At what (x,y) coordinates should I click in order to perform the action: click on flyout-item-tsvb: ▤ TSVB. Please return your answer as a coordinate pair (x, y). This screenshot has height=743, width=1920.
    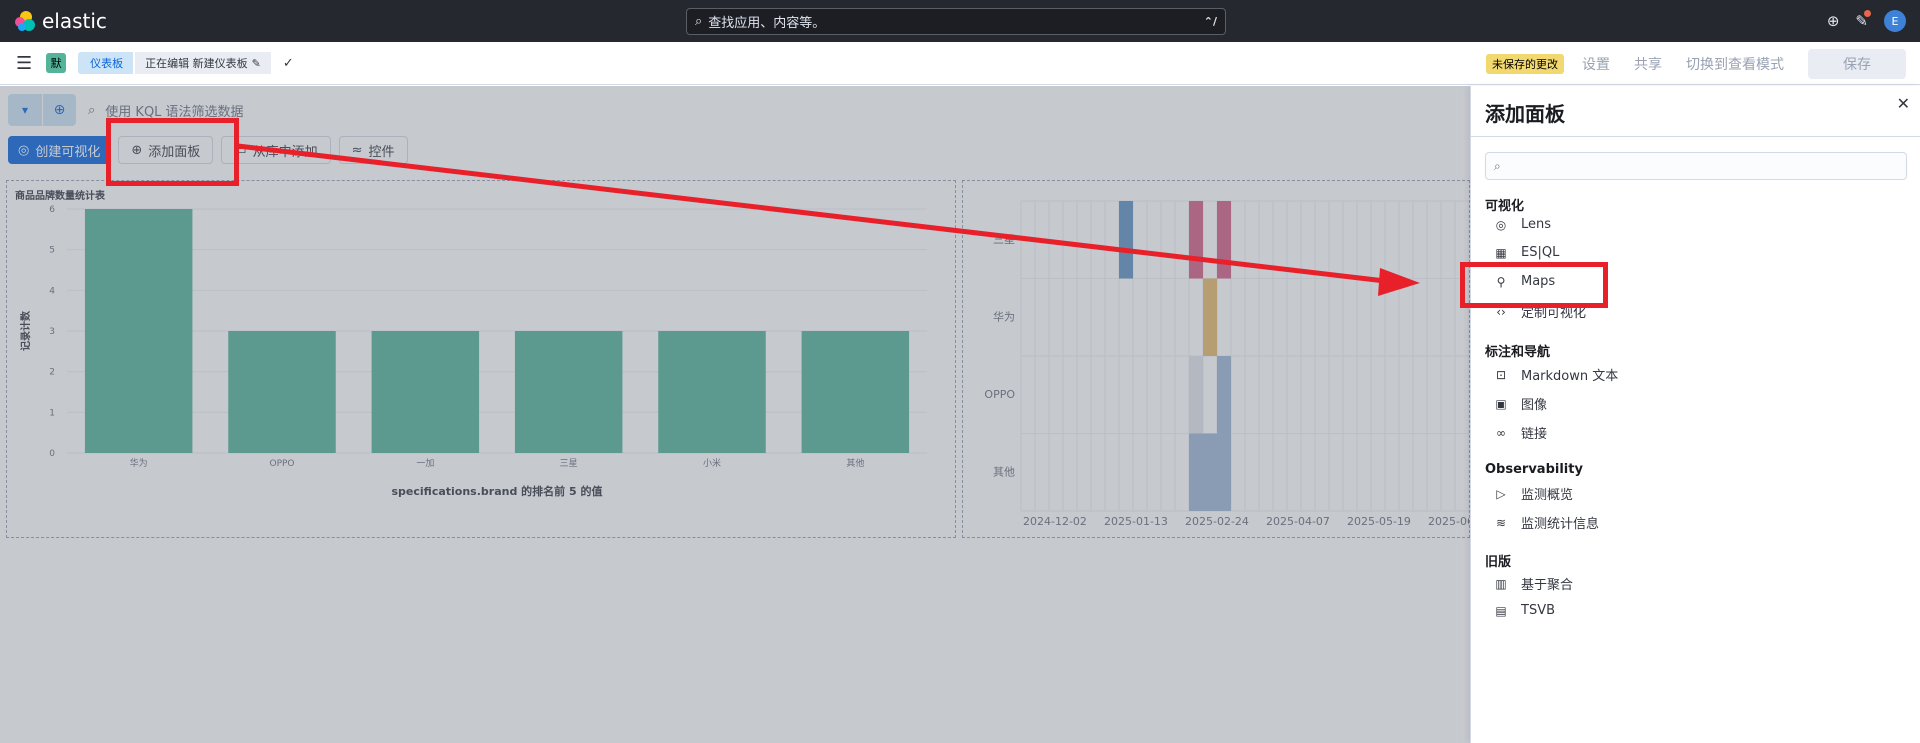
    Looking at the image, I should click on (1524, 610).